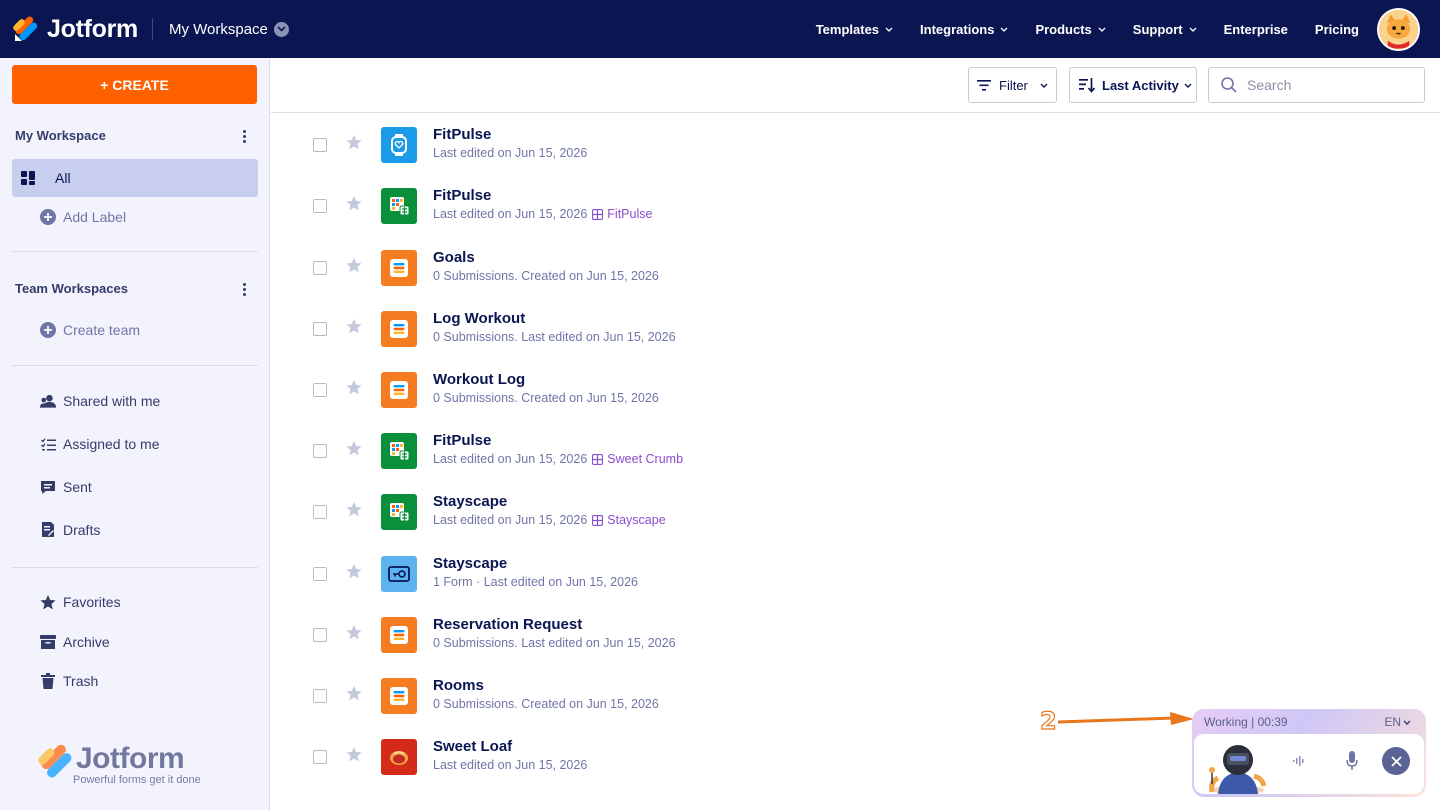  Describe the element at coordinates (1012, 85) in the screenshot. I see `filter-button: Filter` at that location.